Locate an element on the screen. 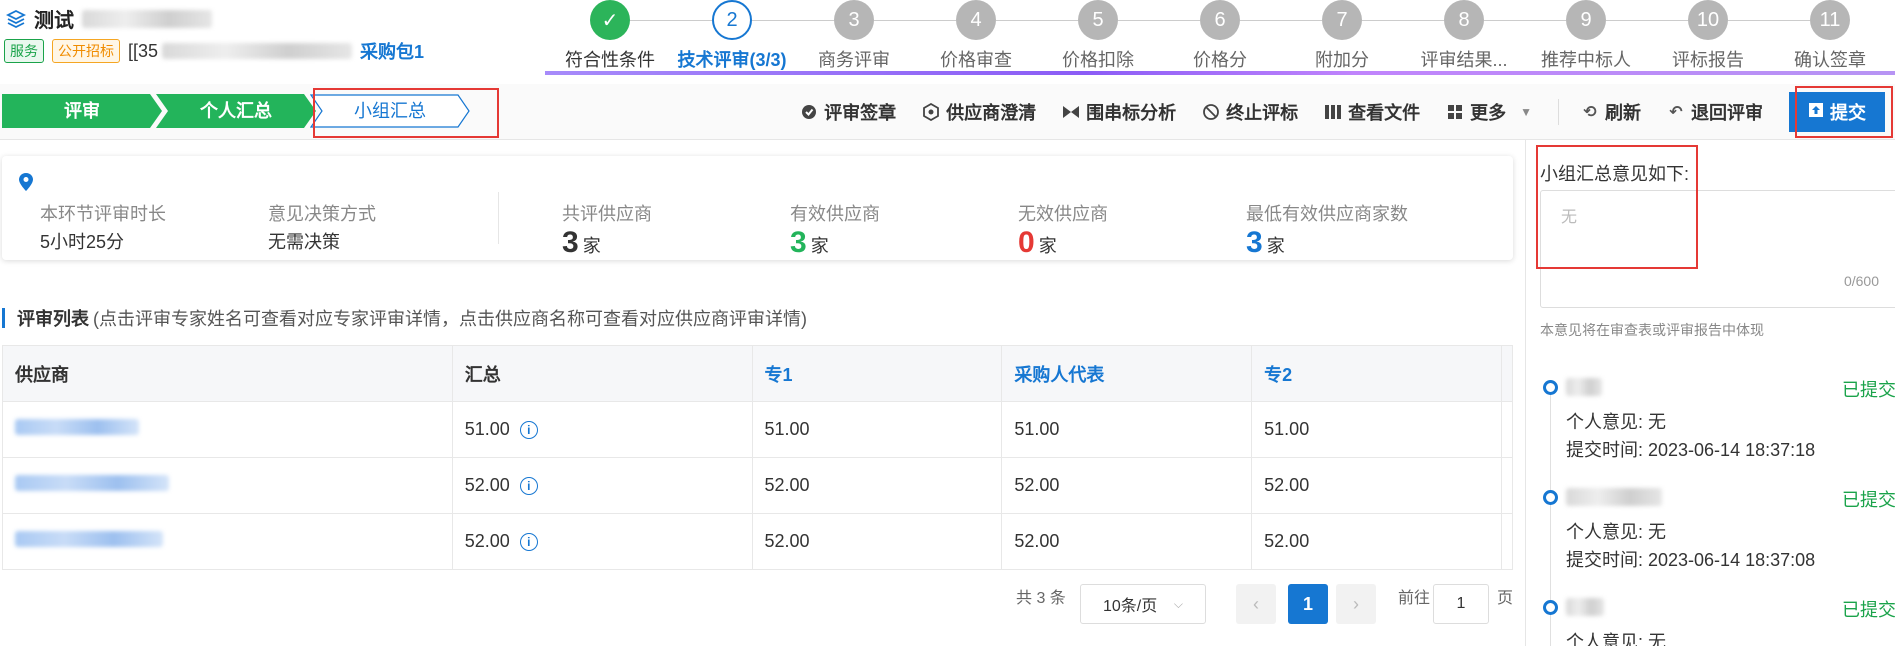 The height and width of the screenshot is (646, 1895). return-review-label: 退回评审 is located at coordinates (1727, 113).